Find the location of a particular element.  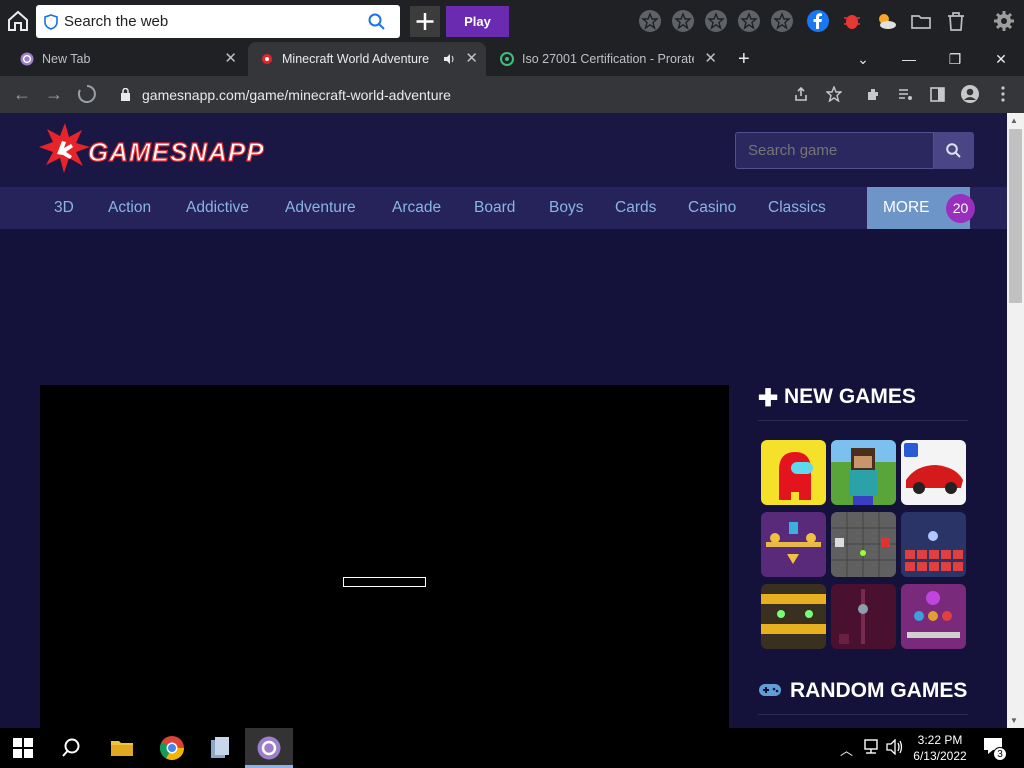

media-control-icon is located at coordinates (905, 94).